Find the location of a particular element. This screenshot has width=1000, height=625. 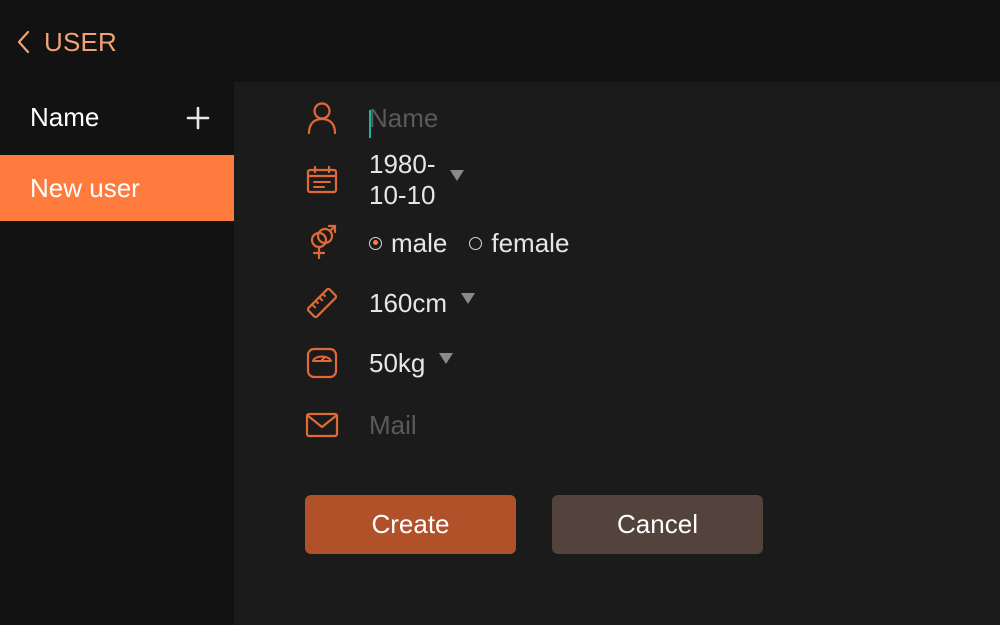

add-user-button is located at coordinates (198, 118).